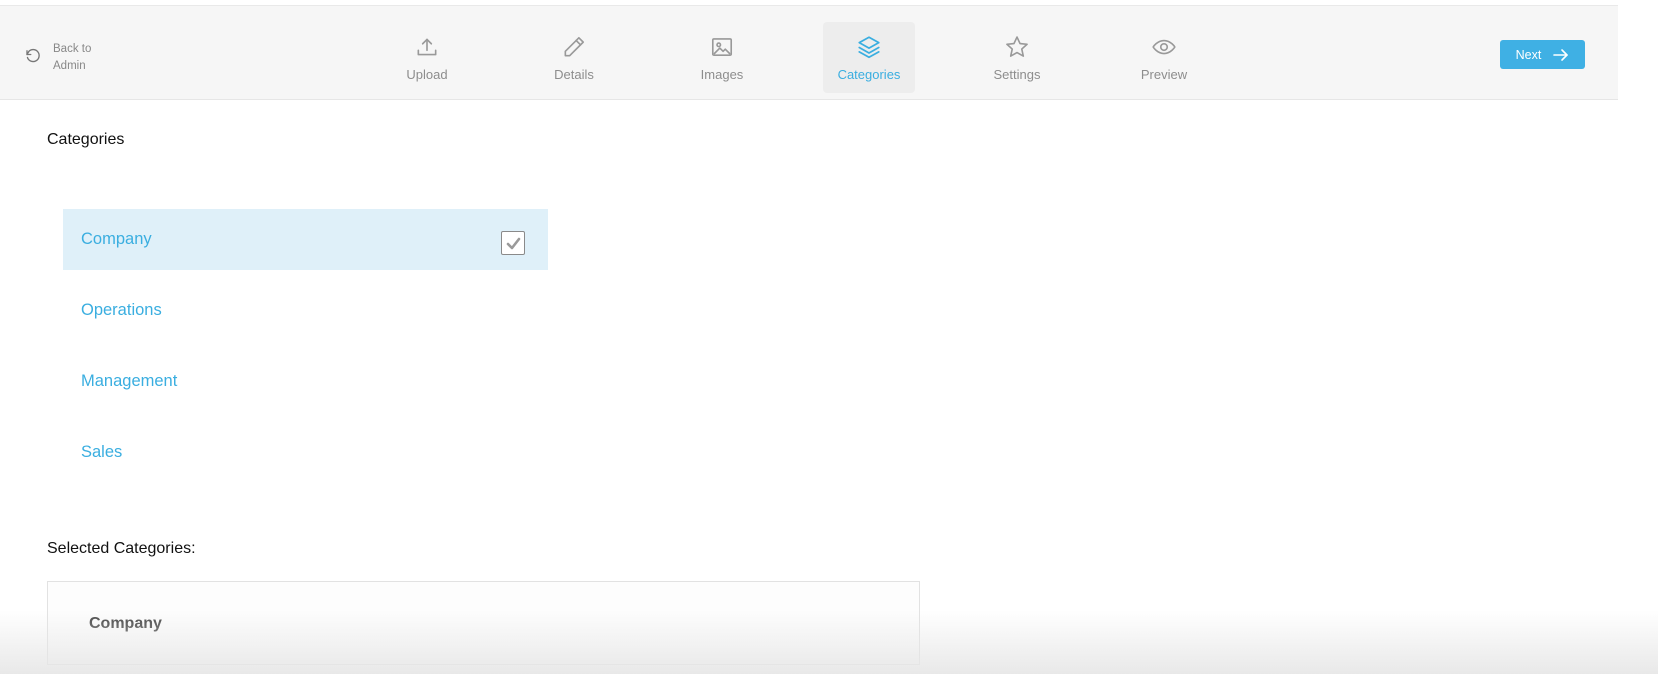 This screenshot has height=674, width=1658. I want to click on selected-category-tag: Company, so click(125, 623).